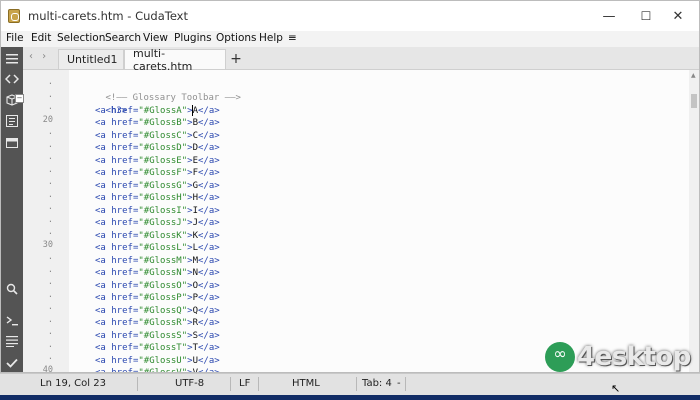  Describe the element at coordinates (618, 357) in the screenshot. I see `watermark: 4esktop` at that location.